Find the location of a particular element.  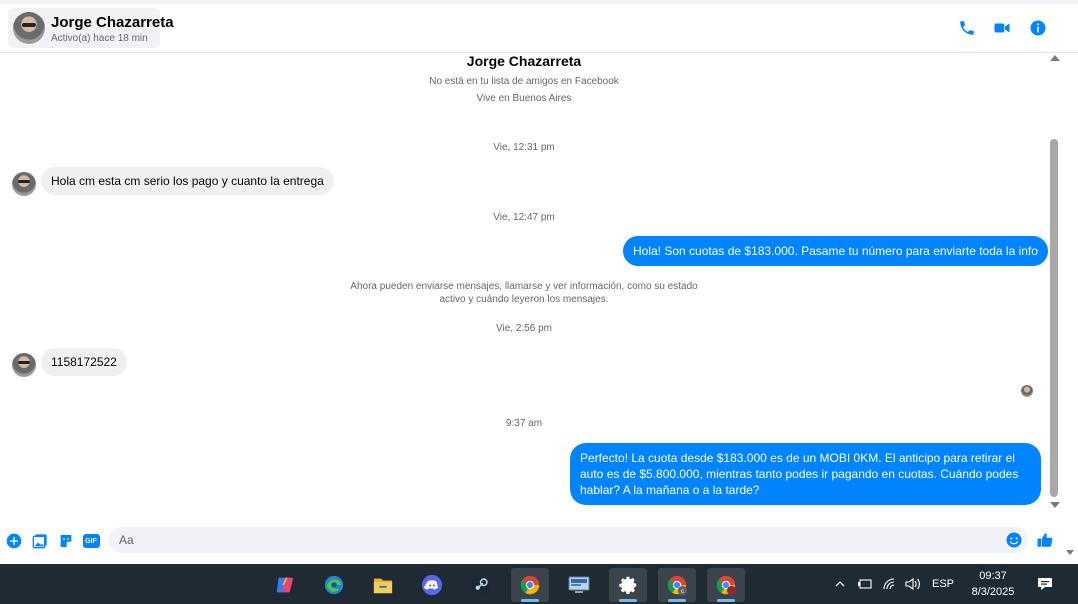

scroll-up-arrow is located at coordinates (1055, 58).